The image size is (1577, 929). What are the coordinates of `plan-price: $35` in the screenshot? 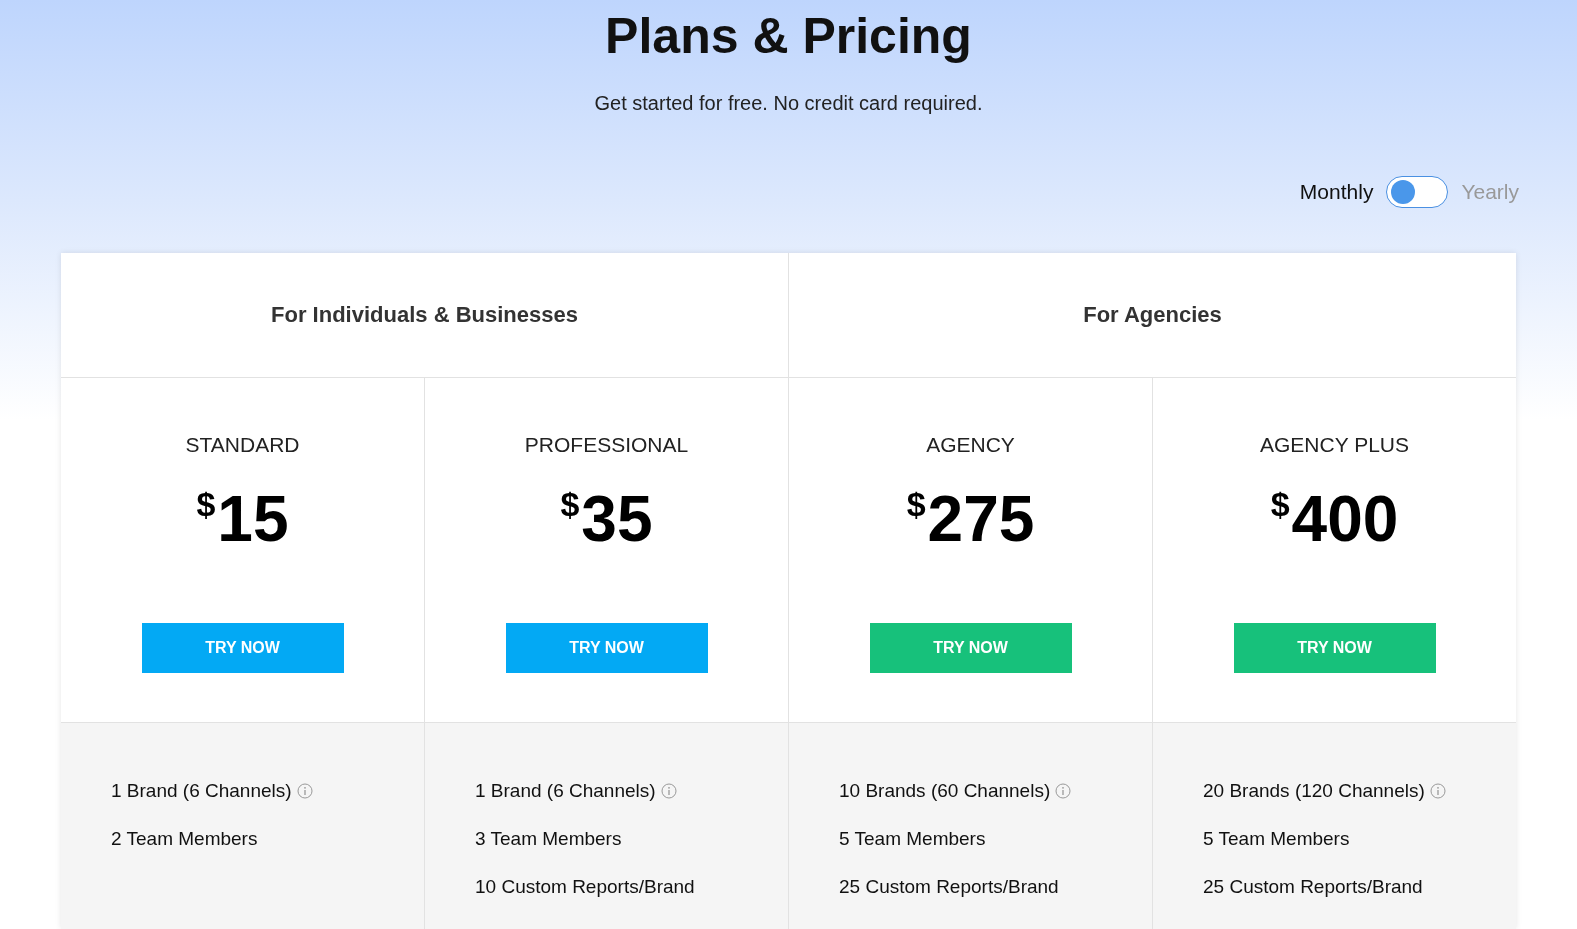 It's located at (606, 519).